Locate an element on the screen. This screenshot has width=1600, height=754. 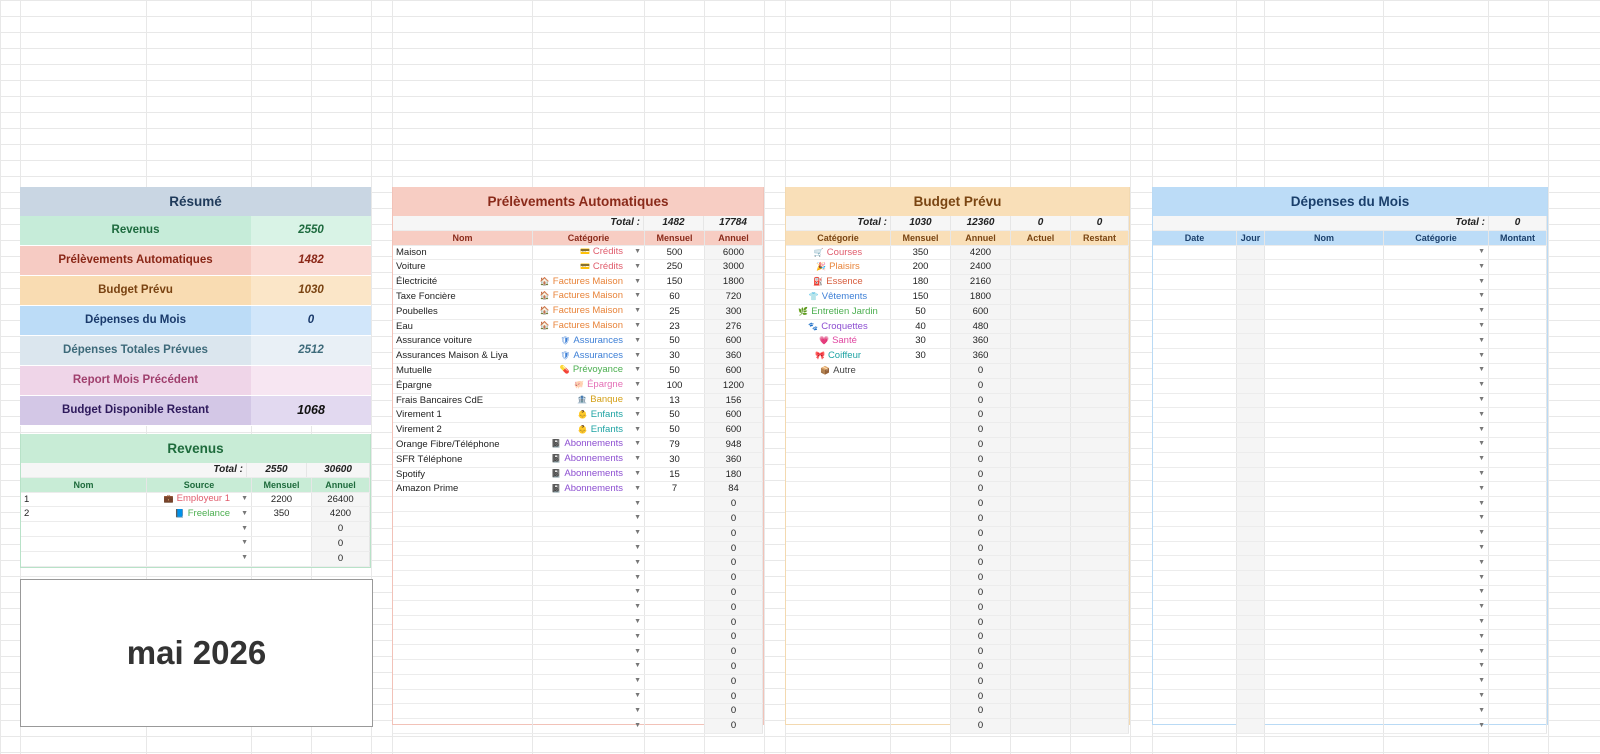
prelevement-categorie-dropdown: 🐖 Épargne ▼ is located at coordinates (589, 385).